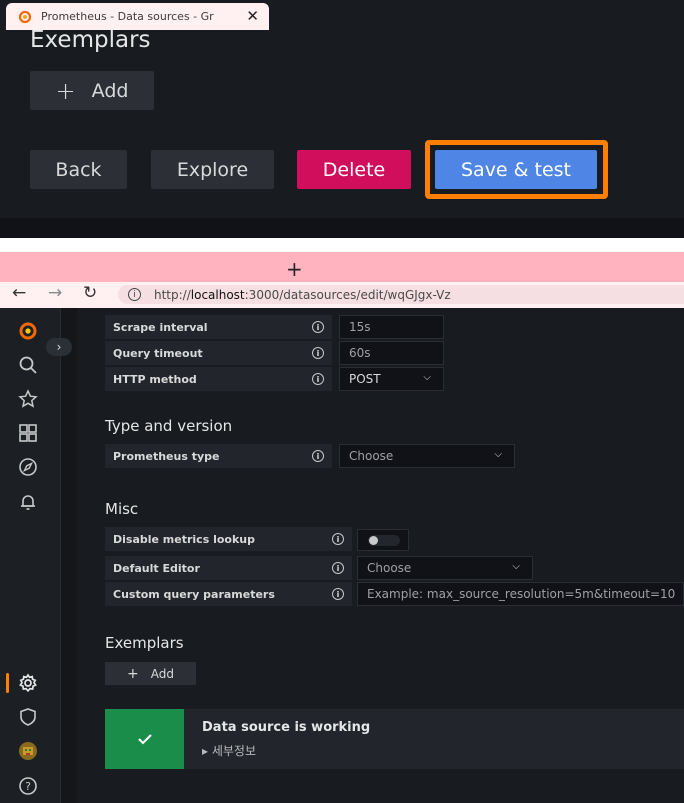 The height and width of the screenshot is (803, 684). Describe the element at coordinates (194, 594) in the screenshot. I see `custom-query-params-text: Custom query parameters` at that location.